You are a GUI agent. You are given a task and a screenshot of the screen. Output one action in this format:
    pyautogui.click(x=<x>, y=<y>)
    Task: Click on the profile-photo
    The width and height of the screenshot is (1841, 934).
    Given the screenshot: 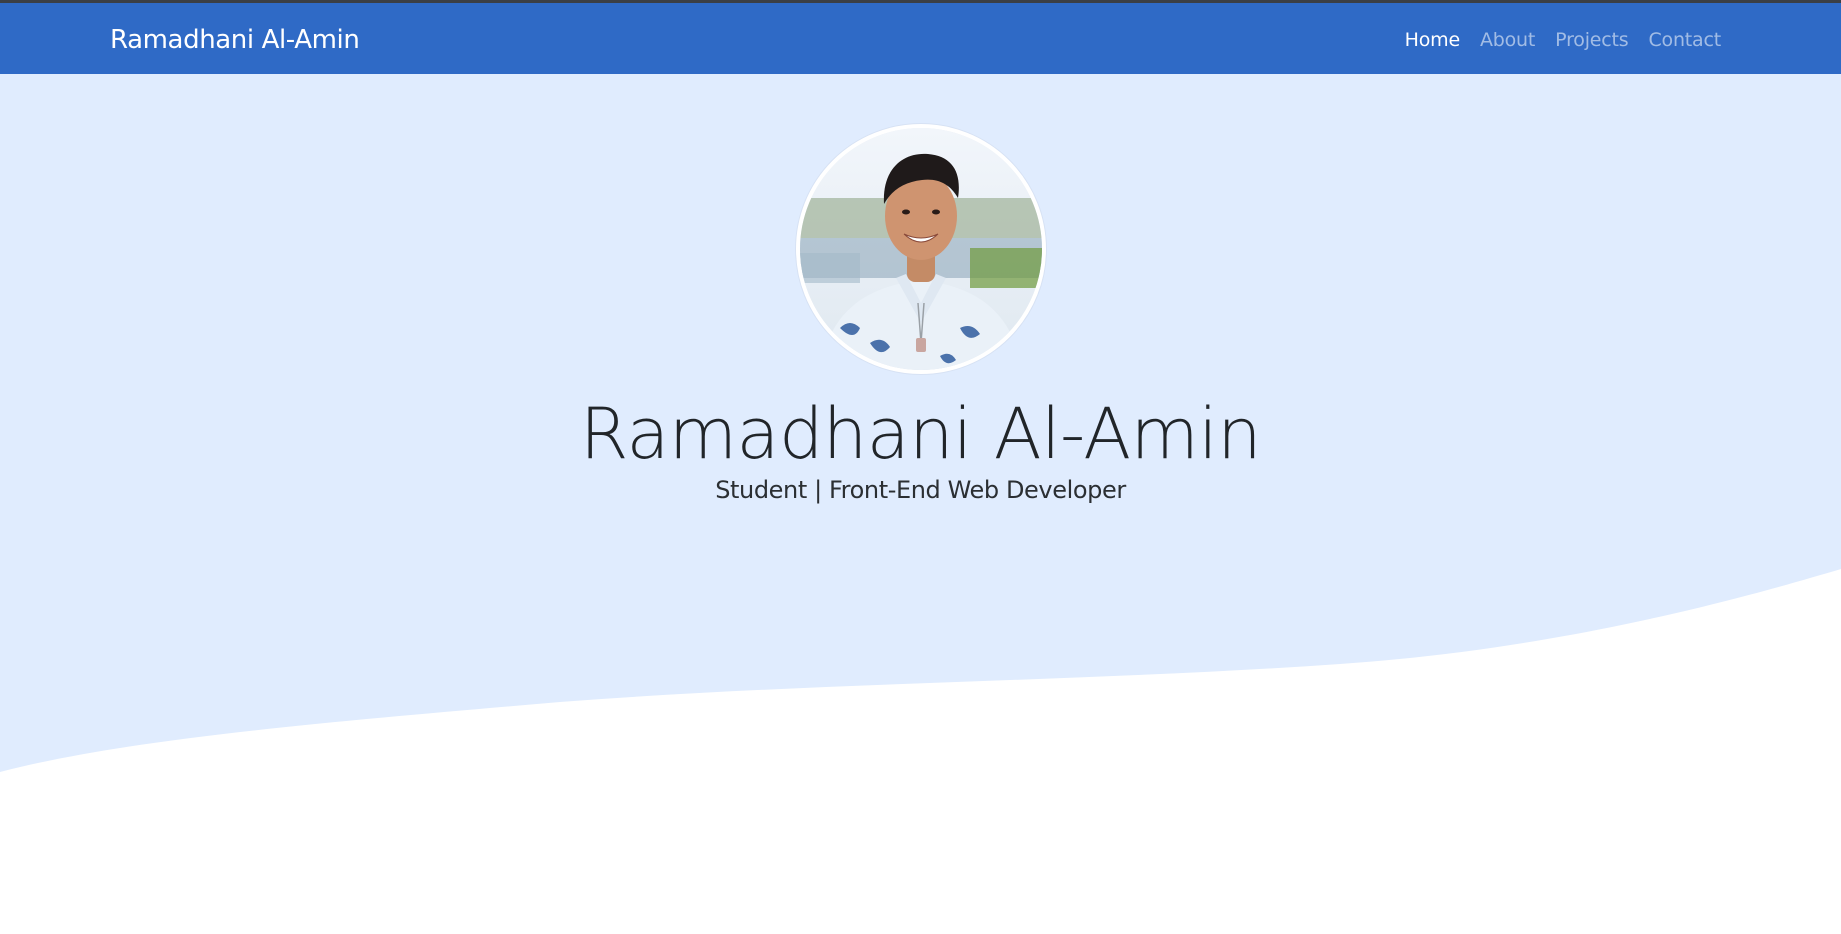 What is the action you would take?
    pyautogui.click(x=921, y=249)
    